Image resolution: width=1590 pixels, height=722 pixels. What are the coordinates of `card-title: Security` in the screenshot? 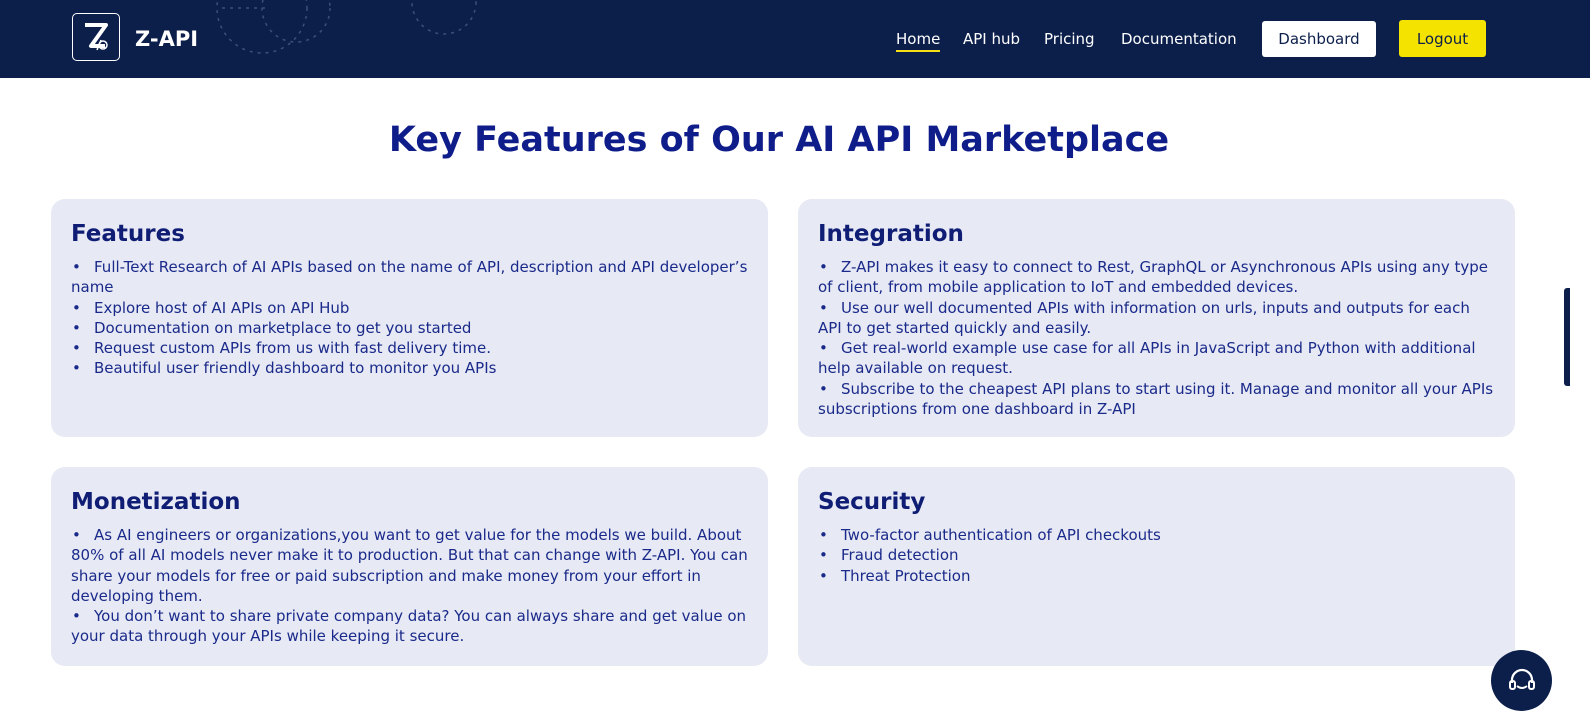 It's located at (872, 502).